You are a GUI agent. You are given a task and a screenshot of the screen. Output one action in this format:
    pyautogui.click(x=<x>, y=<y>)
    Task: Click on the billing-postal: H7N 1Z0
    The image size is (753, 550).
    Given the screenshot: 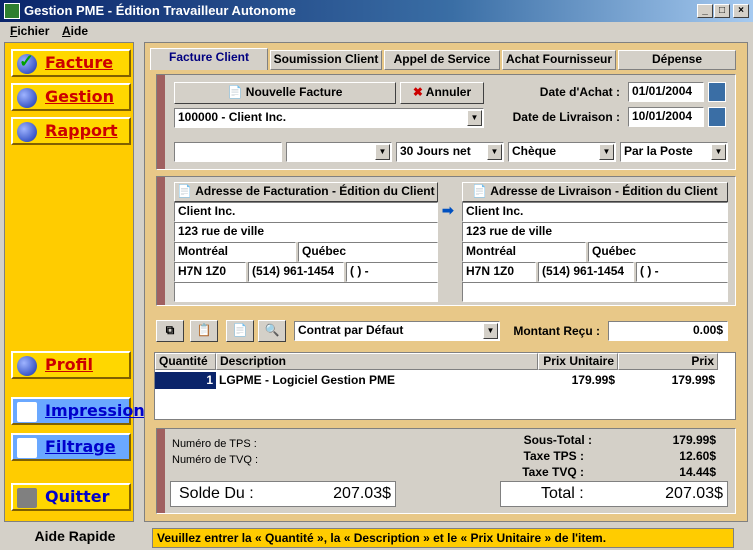 What is the action you would take?
    pyautogui.click(x=210, y=272)
    